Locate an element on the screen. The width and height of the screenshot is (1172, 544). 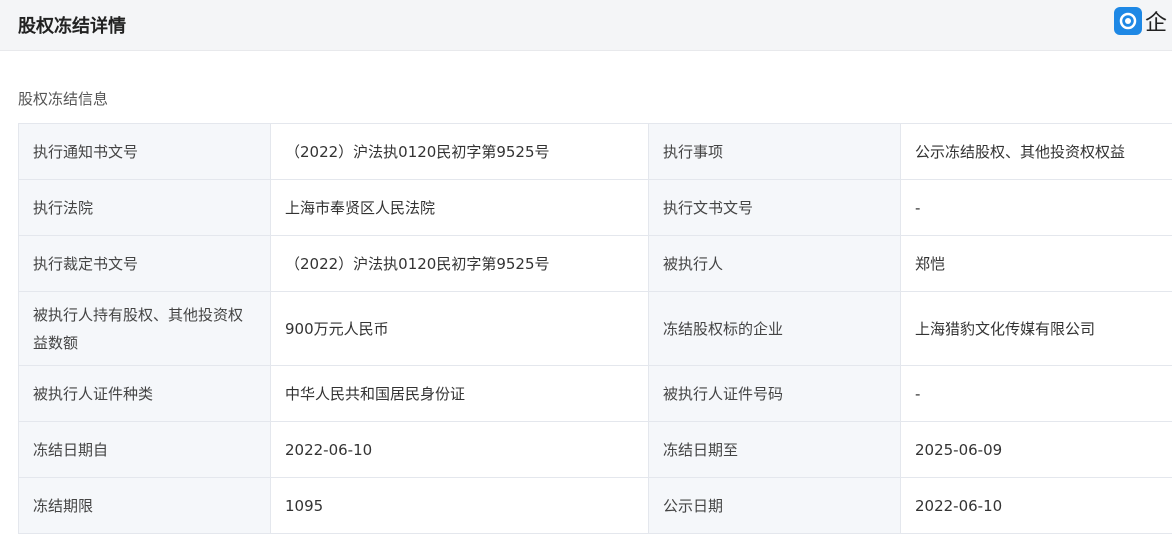
label-doc-no: 执行文书文号 is located at coordinates (774, 207).